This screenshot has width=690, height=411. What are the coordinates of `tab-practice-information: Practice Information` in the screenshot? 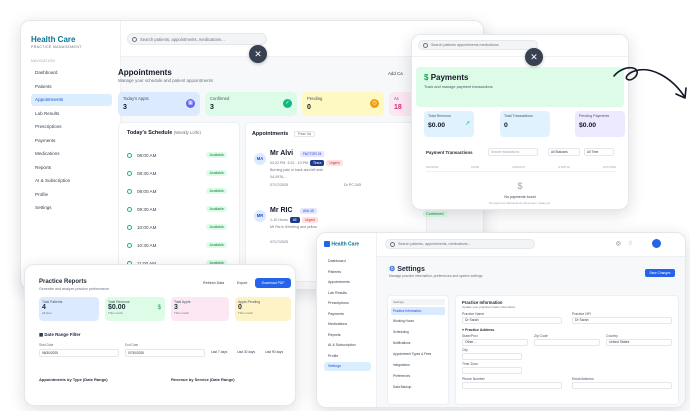 It's located at (418, 311).